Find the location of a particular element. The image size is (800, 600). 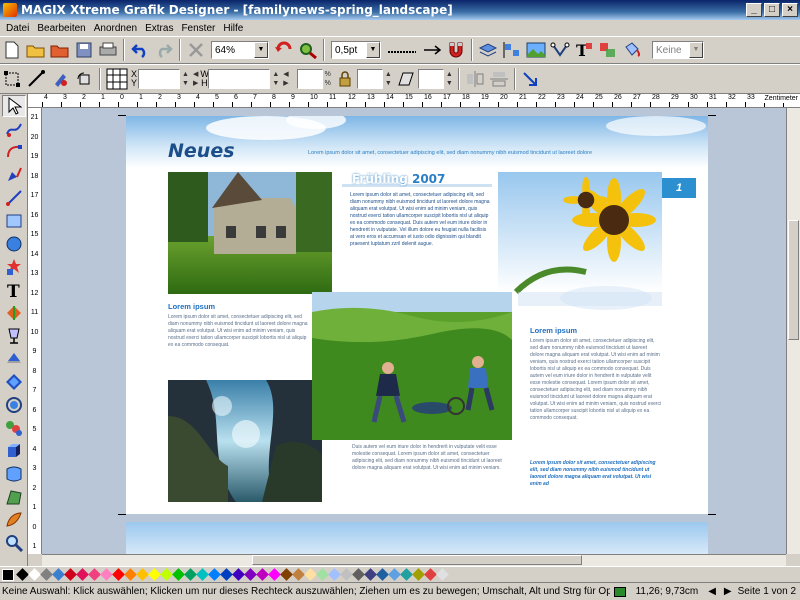

minimize-button: _ is located at coordinates (754, 10).